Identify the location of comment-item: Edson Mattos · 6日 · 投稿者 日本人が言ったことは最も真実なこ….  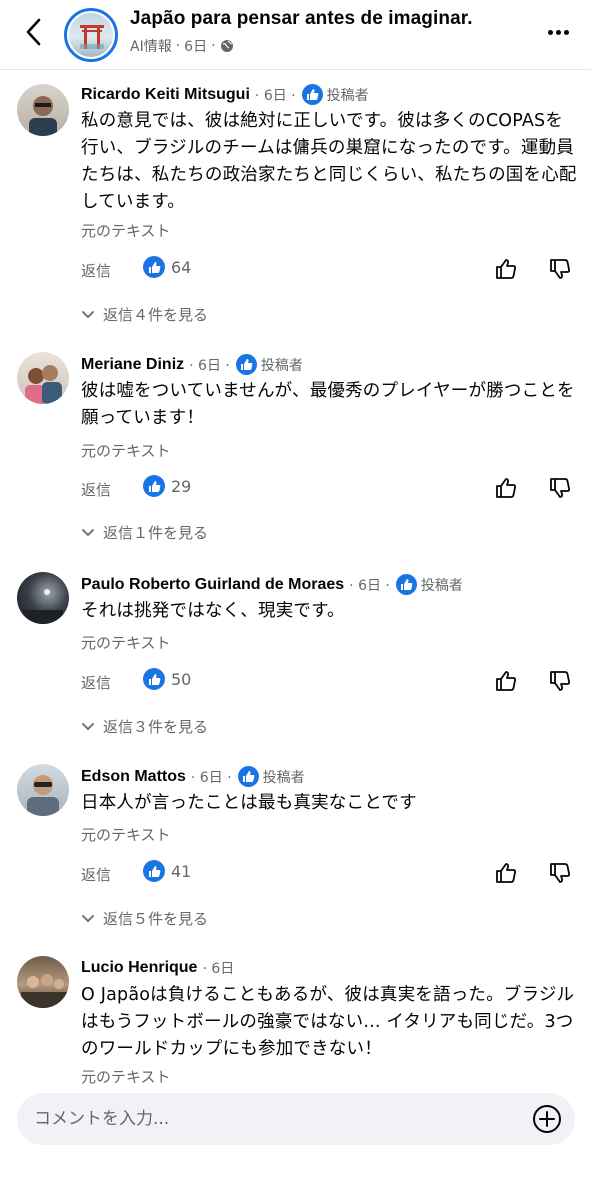
(295, 849).